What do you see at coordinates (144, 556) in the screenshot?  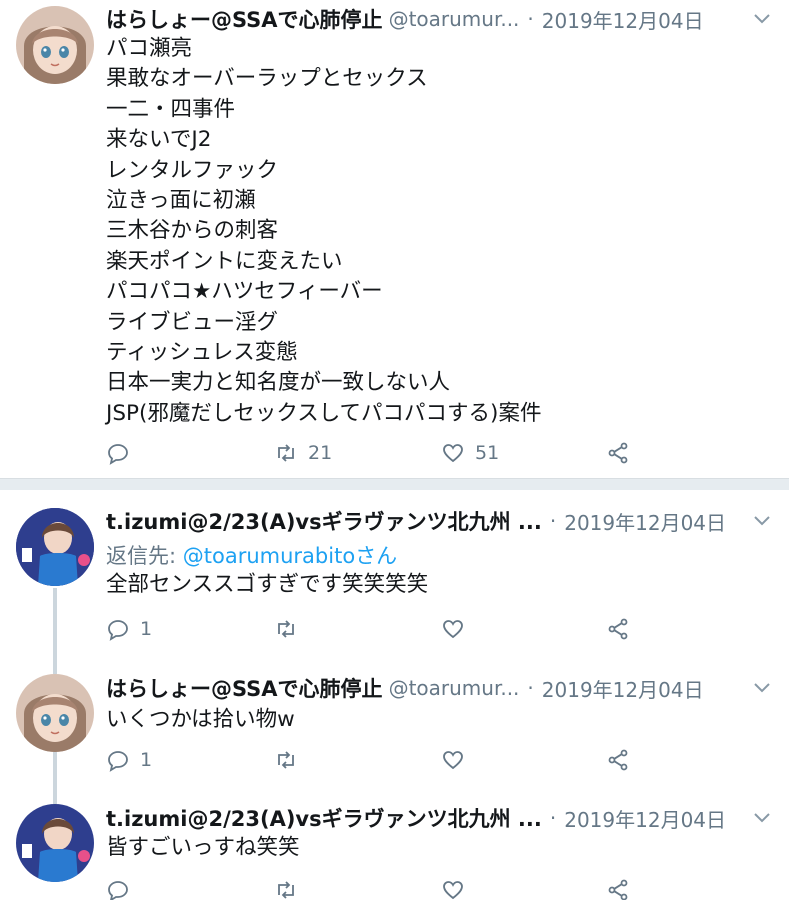 I see `reply-to-label: 返信先:` at bounding box center [144, 556].